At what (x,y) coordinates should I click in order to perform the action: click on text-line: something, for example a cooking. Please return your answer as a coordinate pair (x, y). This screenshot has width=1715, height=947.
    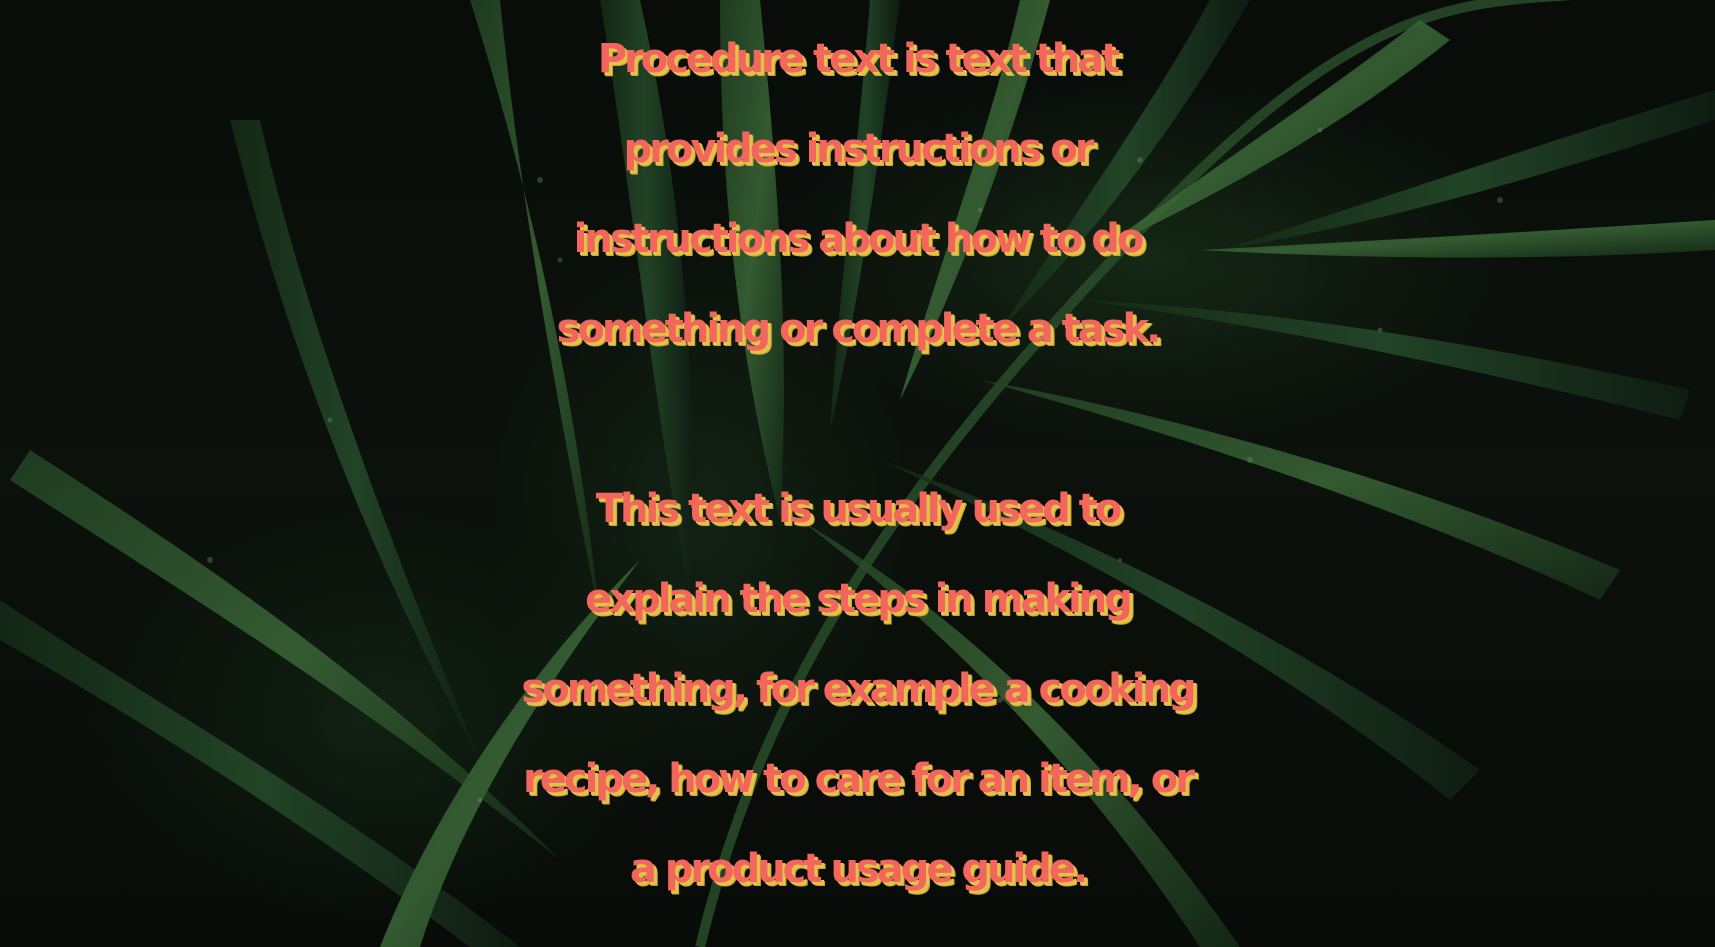
    Looking at the image, I should click on (858, 689).